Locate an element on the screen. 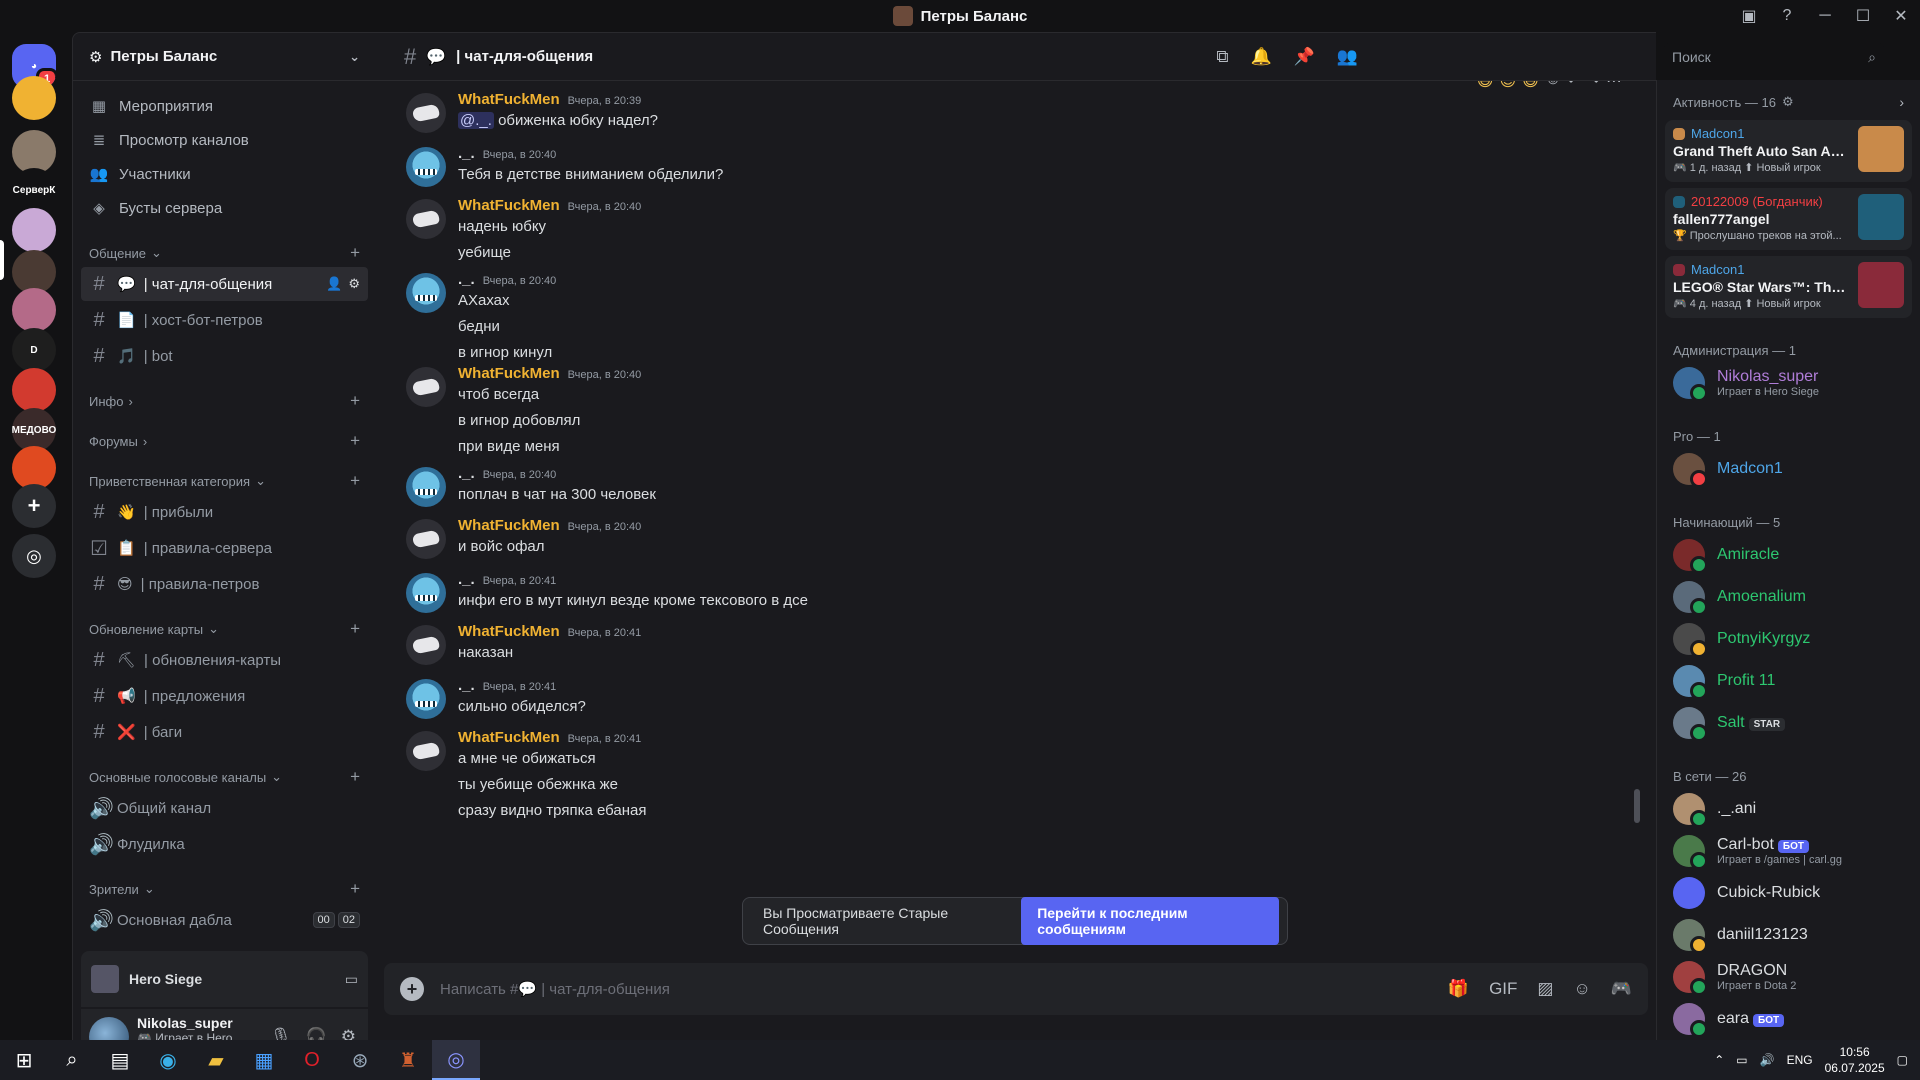  forward-icon: ↷ is located at coordinates (1593, 86).